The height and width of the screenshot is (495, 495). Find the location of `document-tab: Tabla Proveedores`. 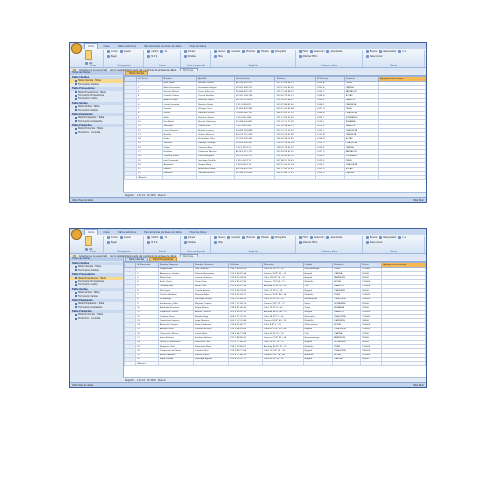

document-tab: Tabla Proveedores is located at coordinates (163, 259).